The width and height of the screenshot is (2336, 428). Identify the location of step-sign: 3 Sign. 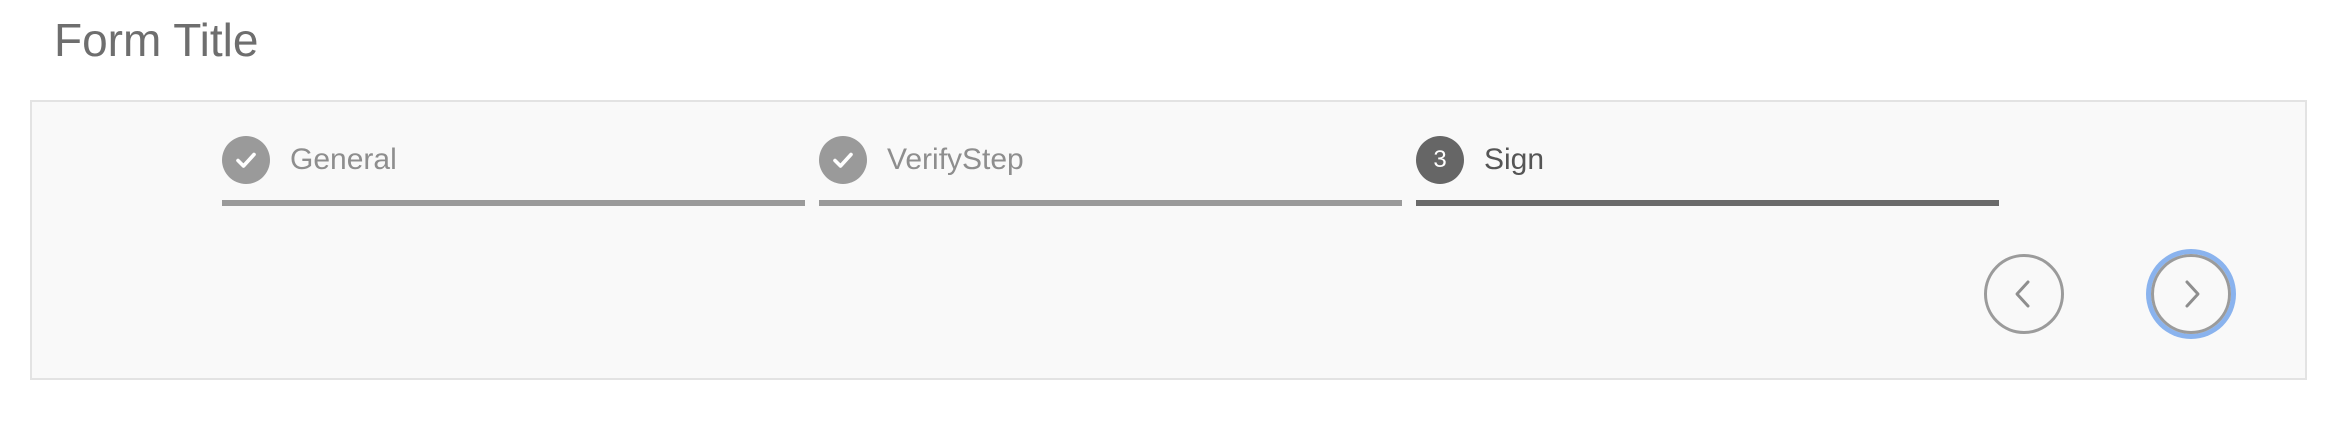
(1707, 170).